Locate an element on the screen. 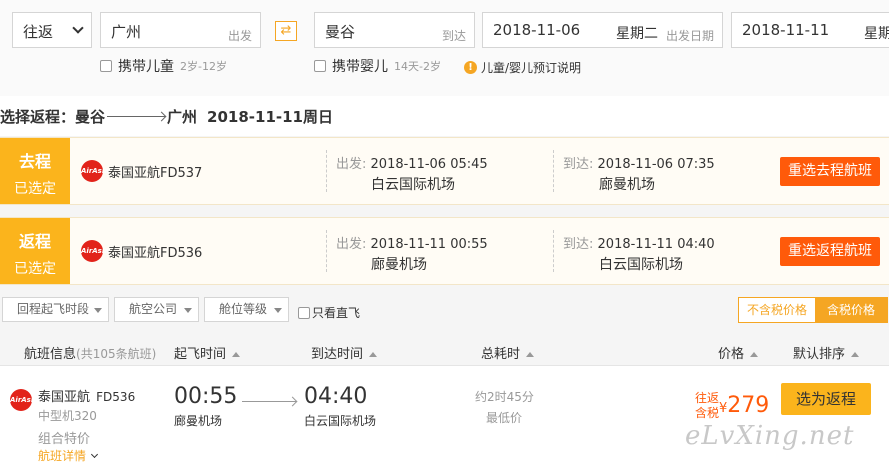 This screenshot has width=889, height=471. dep-time: 00:55 is located at coordinates (206, 396).